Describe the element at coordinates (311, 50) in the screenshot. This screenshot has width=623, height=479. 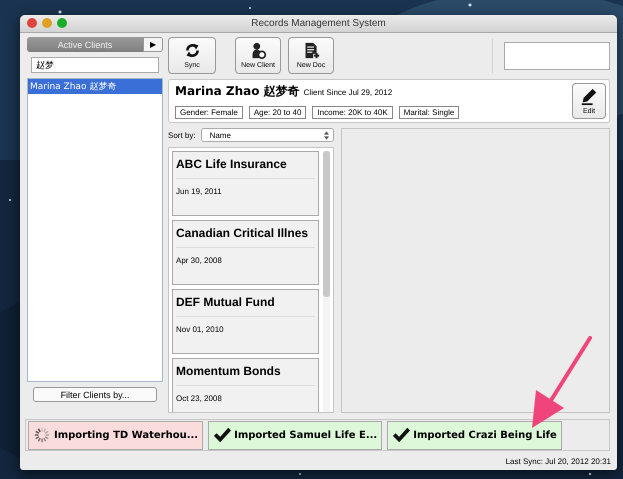
I see `document-add-icon` at that location.